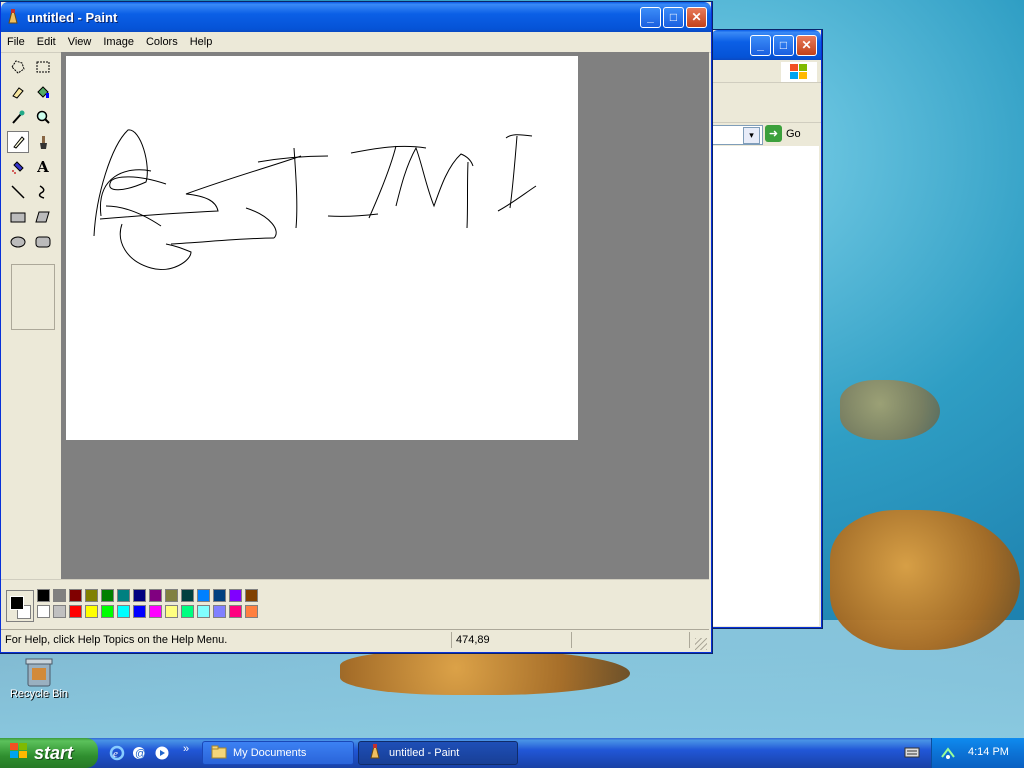  I want to click on brush-tool, so click(43, 142).